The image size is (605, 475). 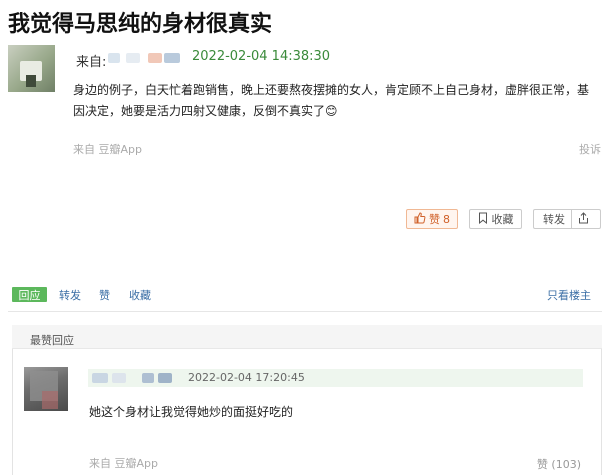 What do you see at coordinates (29, 294) in the screenshot?
I see `reply-button: 回应` at bounding box center [29, 294].